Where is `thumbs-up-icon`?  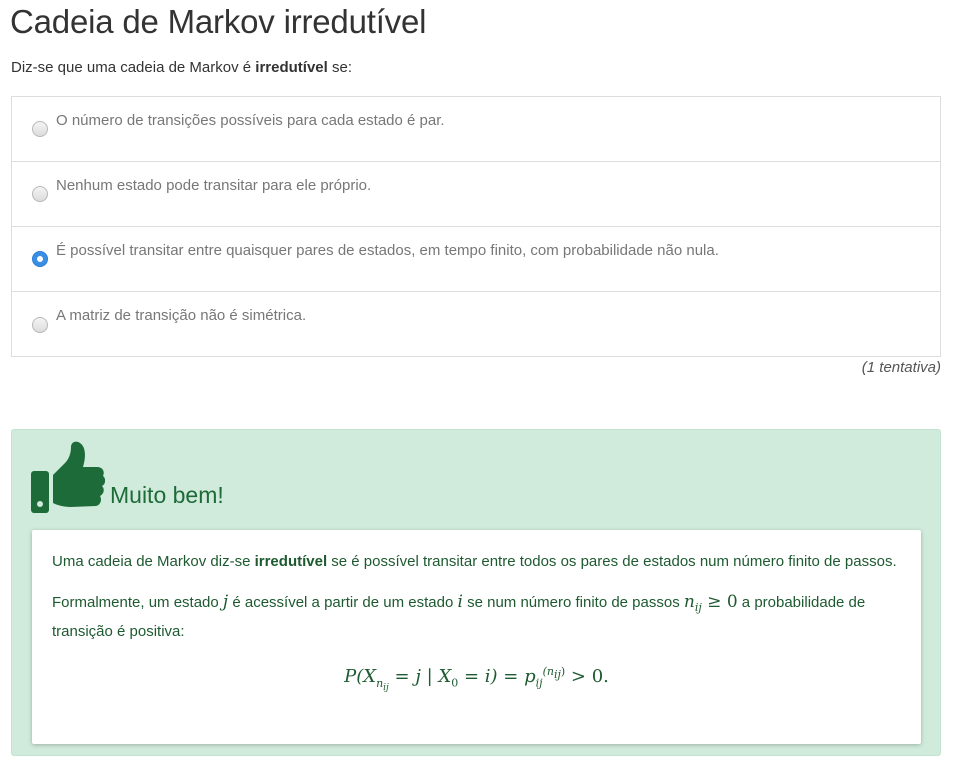
thumbs-up-icon is located at coordinates (68, 477).